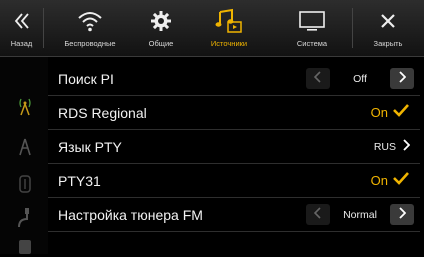 This screenshot has width=424, height=257. What do you see at coordinates (312, 43) in the screenshot?
I see `tab-system-label: Система` at bounding box center [312, 43].